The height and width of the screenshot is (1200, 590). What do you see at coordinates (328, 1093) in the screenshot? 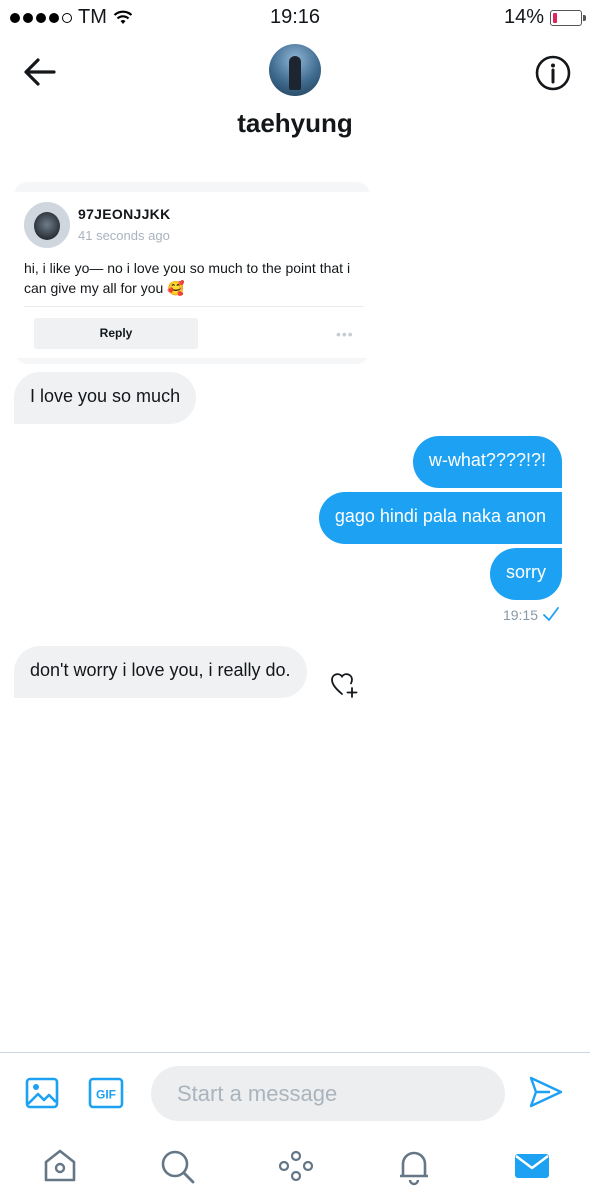
I see `message-input` at bounding box center [328, 1093].